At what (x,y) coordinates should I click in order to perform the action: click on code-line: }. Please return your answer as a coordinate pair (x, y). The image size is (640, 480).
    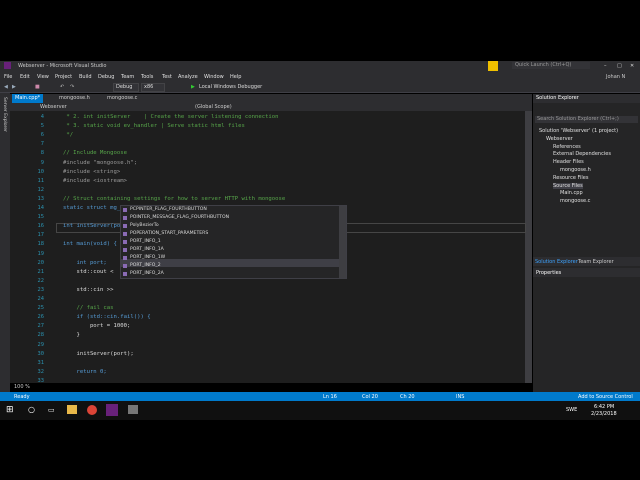
    Looking at the image, I should click on (71, 335).